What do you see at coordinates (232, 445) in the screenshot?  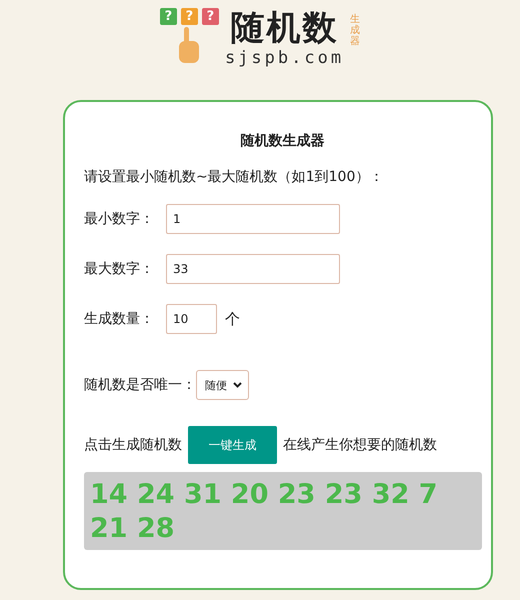 I see `generate-button: 一键生成` at bounding box center [232, 445].